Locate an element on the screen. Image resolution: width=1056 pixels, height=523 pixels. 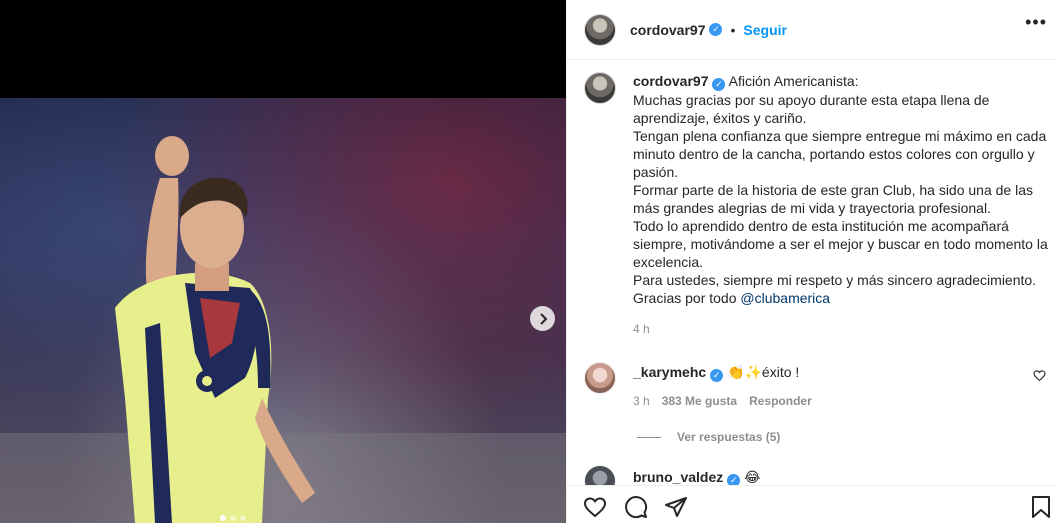
comment-likes: 383 Me gusta is located at coordinates (699, 401).